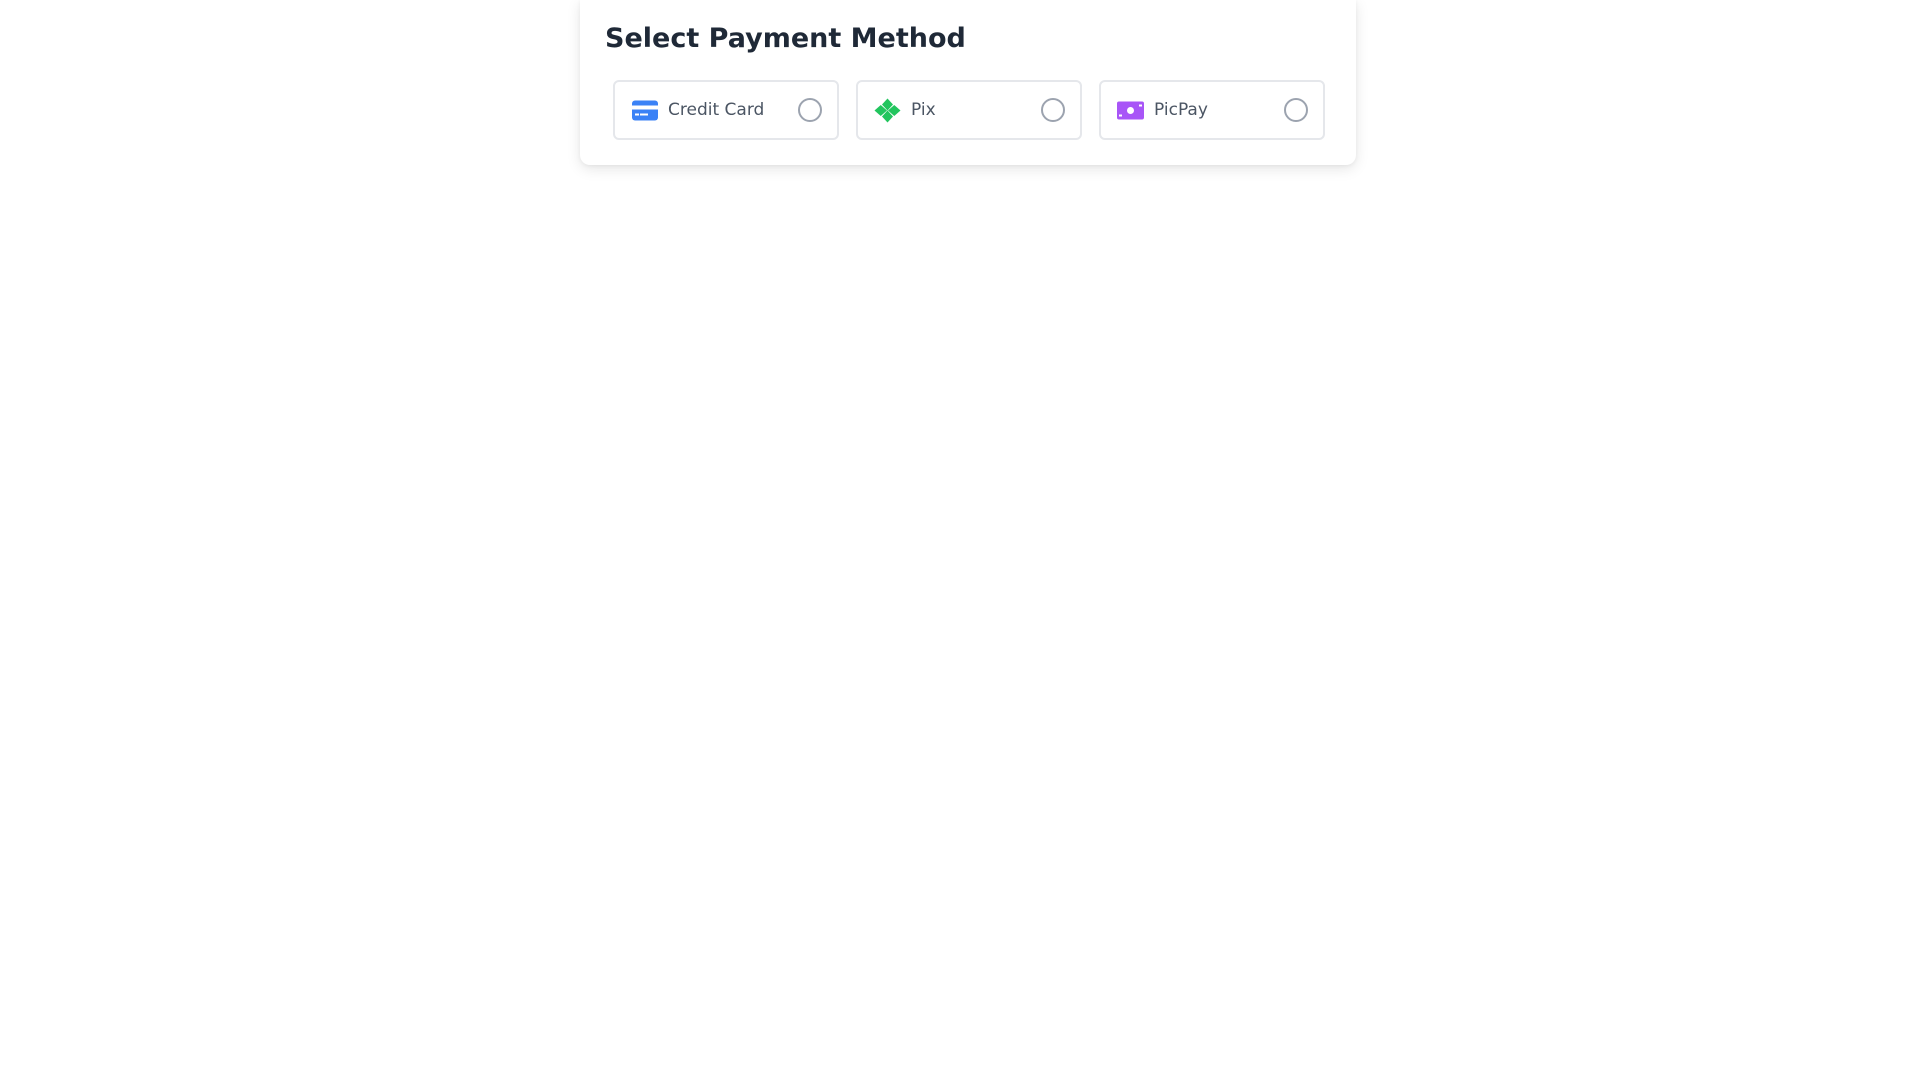  What do you see at coordinates (923, 110) in the screenshot?
I see `payment-option-label: Pix` at bounding box center [923, 110].